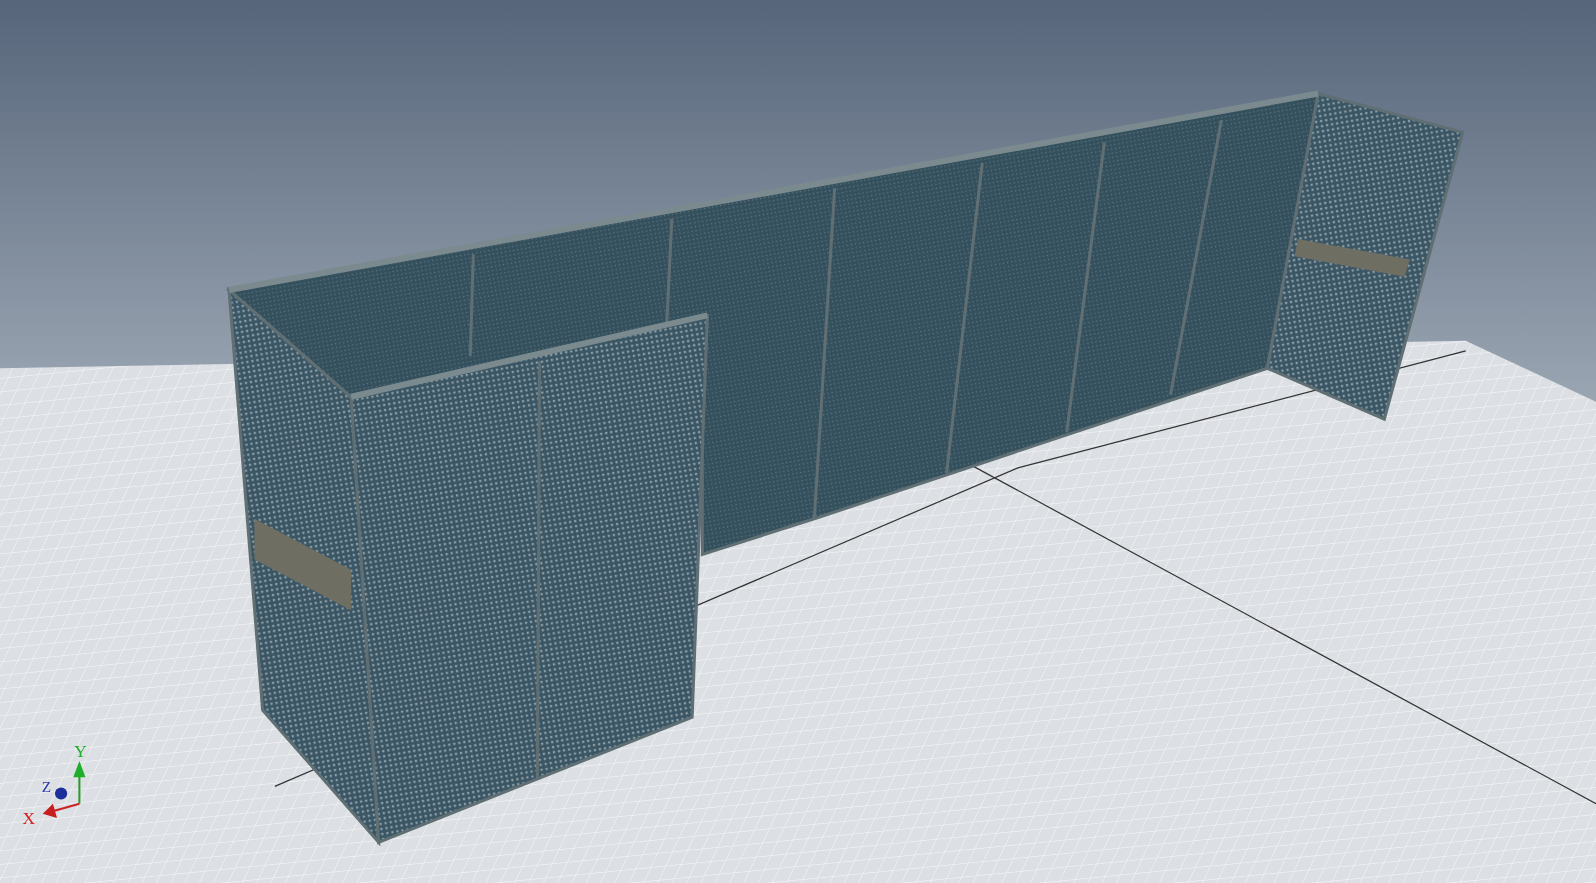  What do you see at coordinates (64, 789) in the screenshot?
I see `axis-triad-icon` at bounding box center [64, 789].